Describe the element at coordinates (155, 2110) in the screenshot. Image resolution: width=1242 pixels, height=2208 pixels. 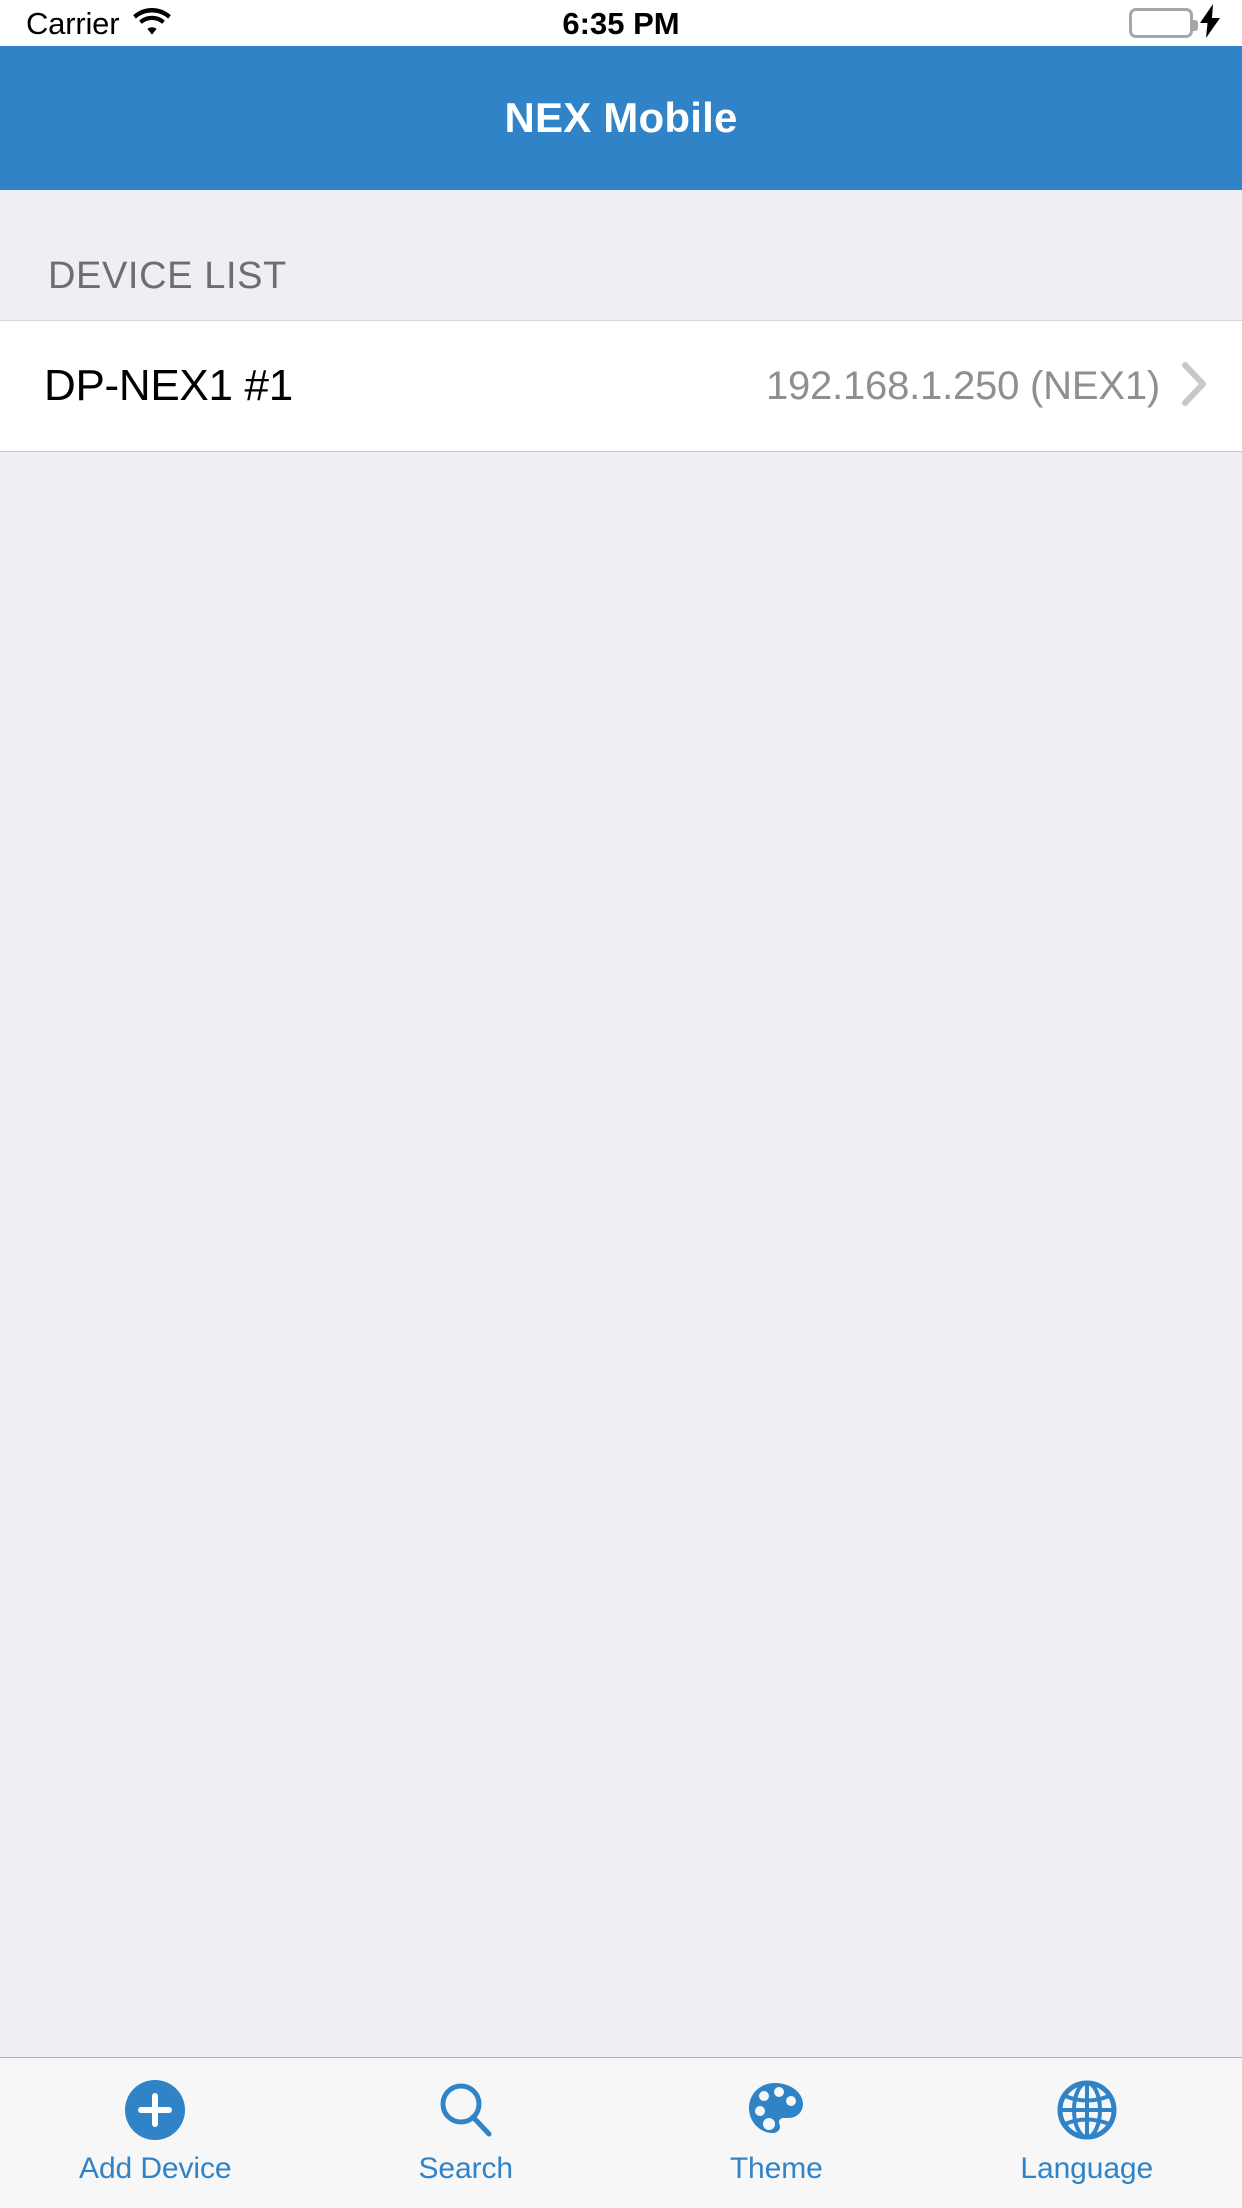
I see `plus-circle-icon` at that location.